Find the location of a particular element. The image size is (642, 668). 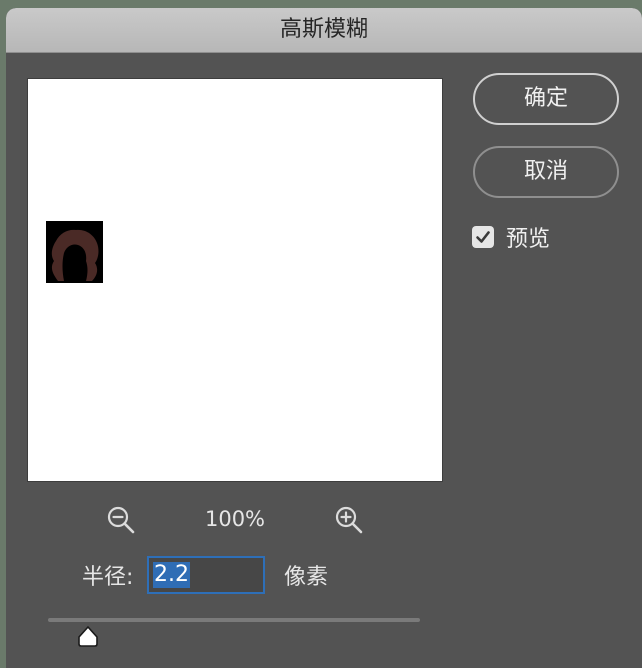

radius-slider-track is located at coordinates (234, 620).